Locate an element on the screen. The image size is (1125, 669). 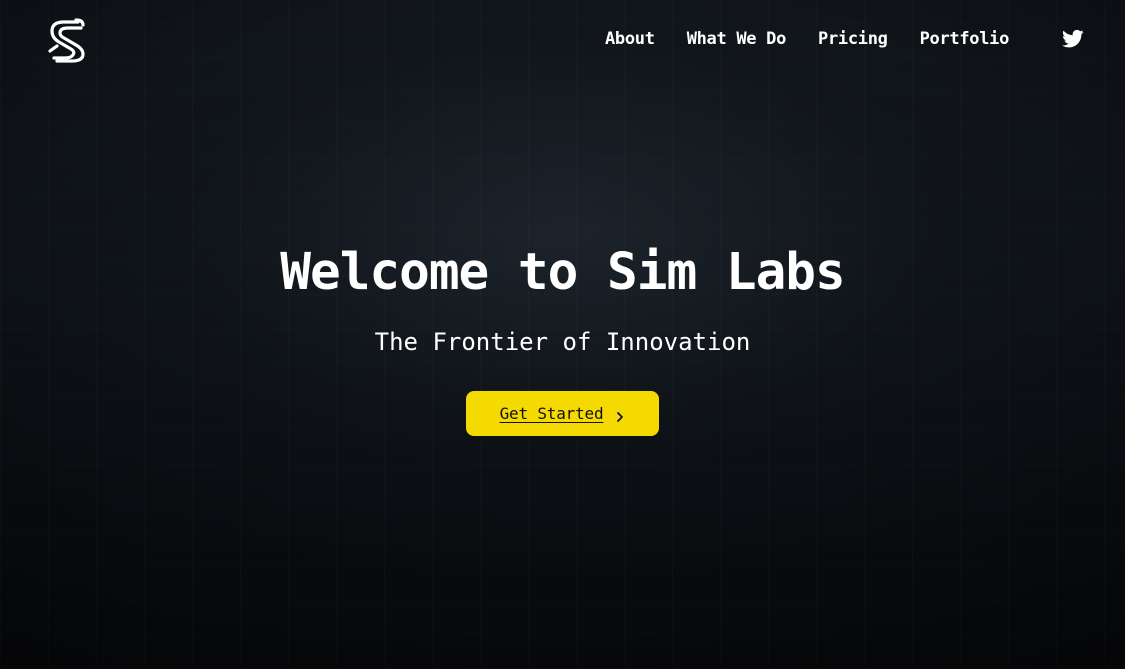
nav-link-pricing: Pricing is located at coordinates (853, 39).